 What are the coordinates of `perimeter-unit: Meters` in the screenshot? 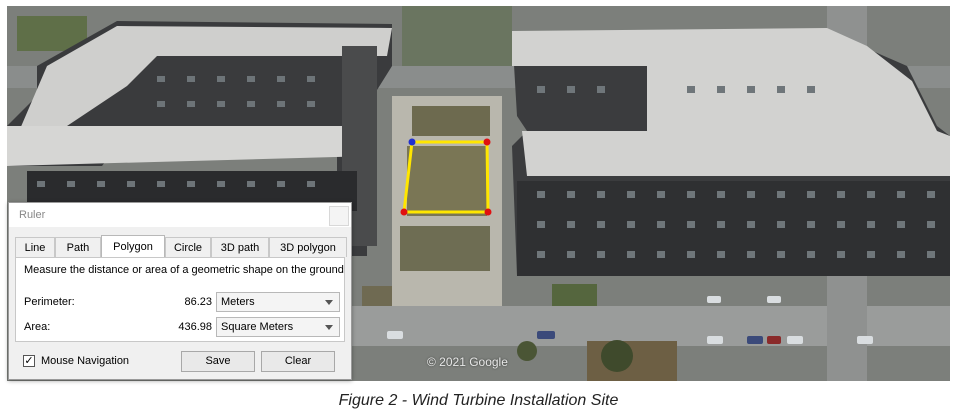 It's located at (238, 302).